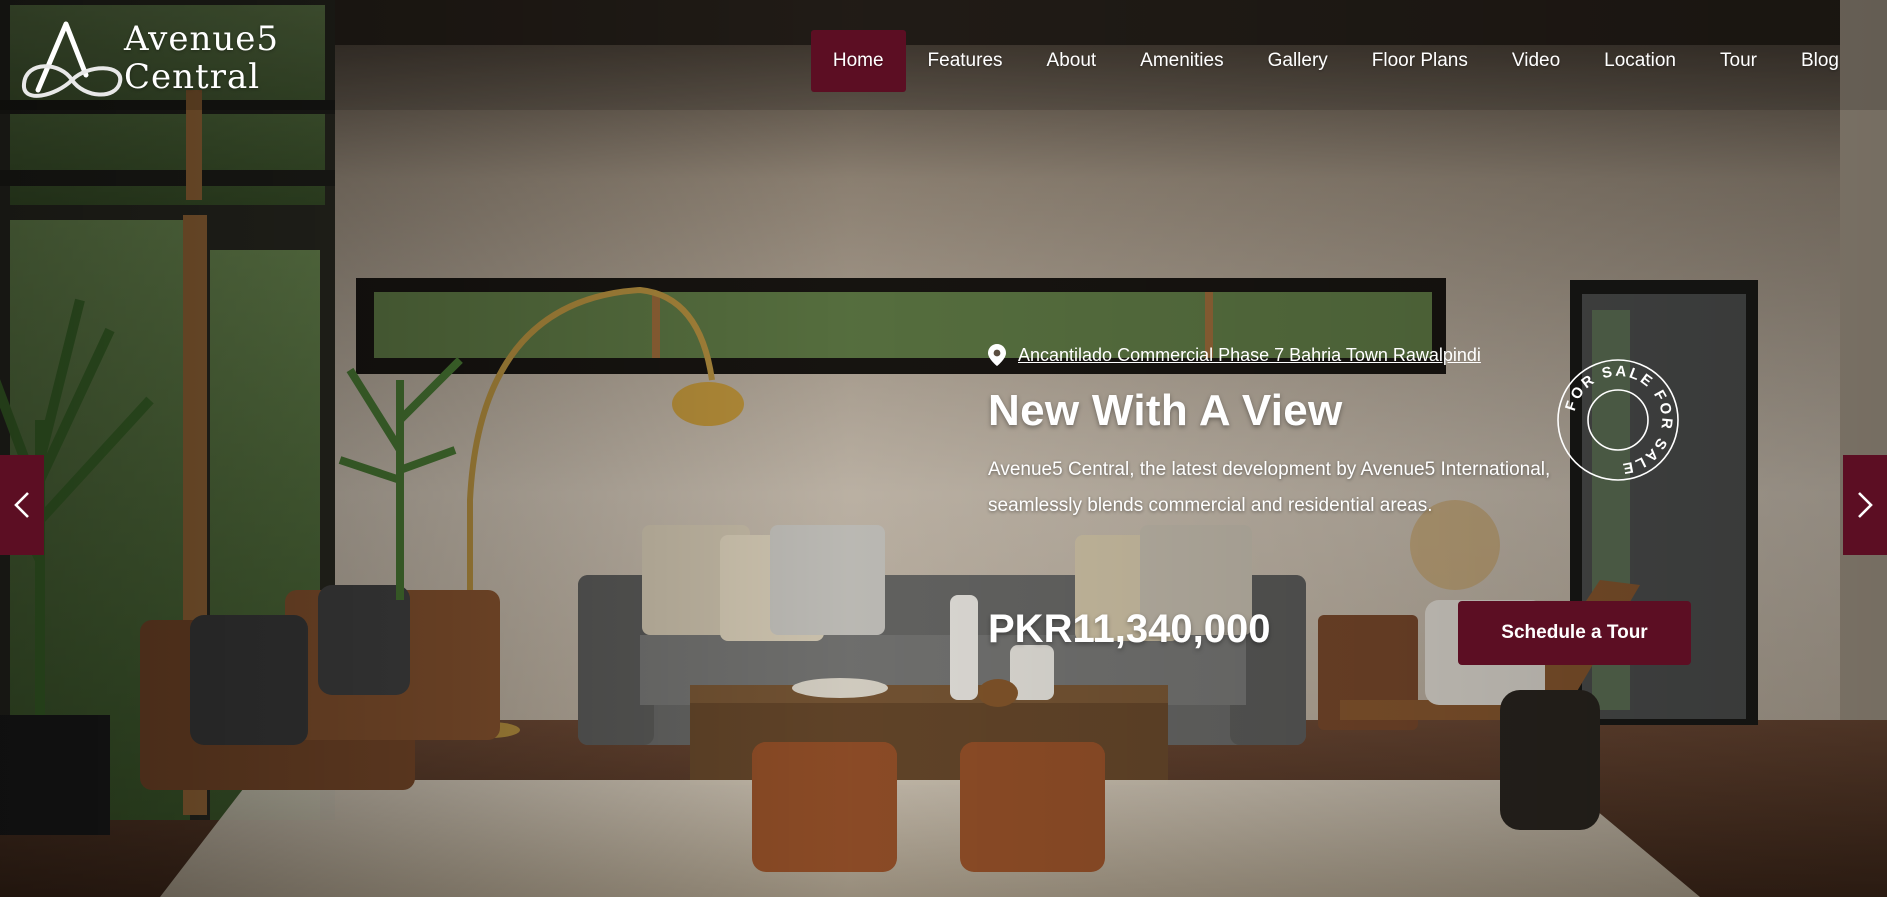 This screenshot has height=897, width=1887. Describe the element at coordinates (965, 61) in the screenshot. I see `nav-item-features: Features` at that location.